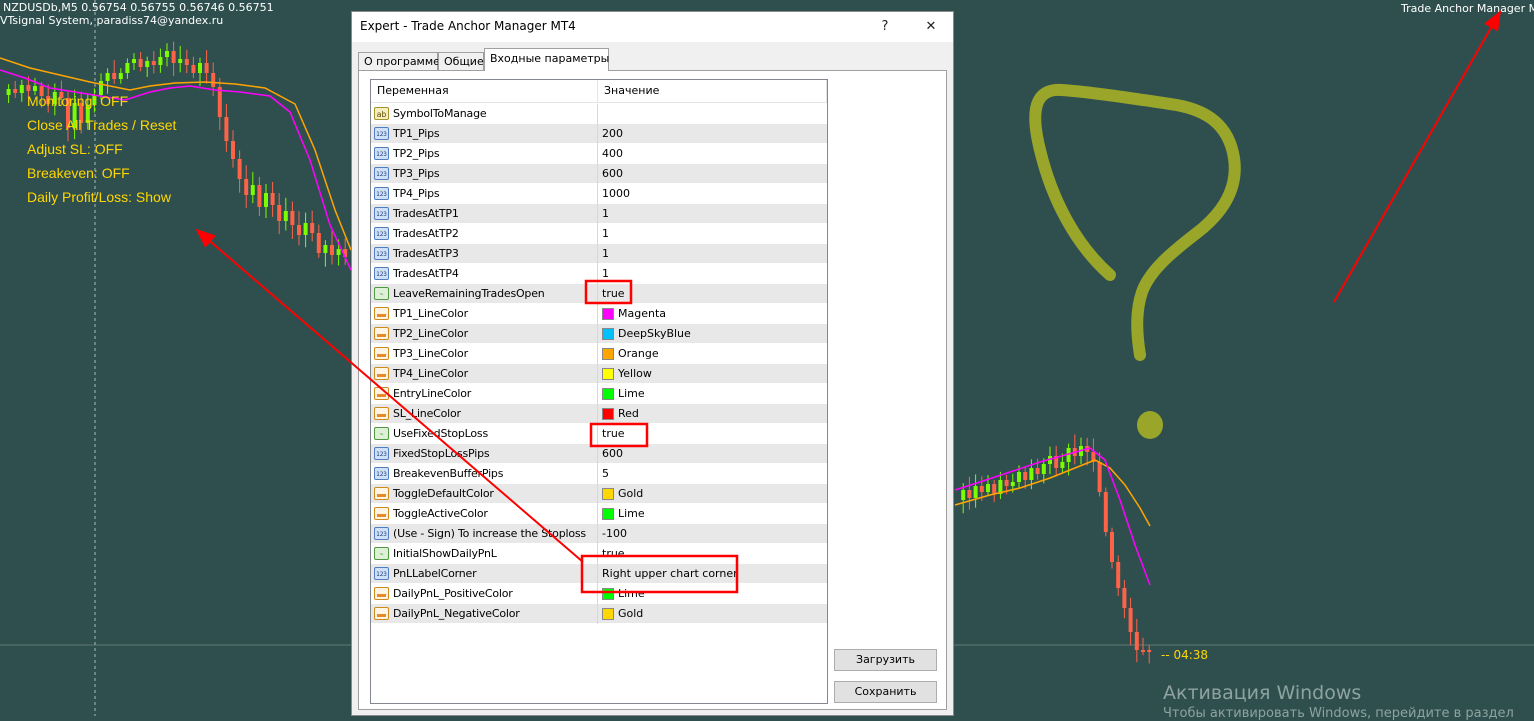 The height and width of the screenshot is (721, 1534). Describe the element at coordinates (75, 149) in the screenshot. I see `status-line: Adjust SL: OFF` at that location.